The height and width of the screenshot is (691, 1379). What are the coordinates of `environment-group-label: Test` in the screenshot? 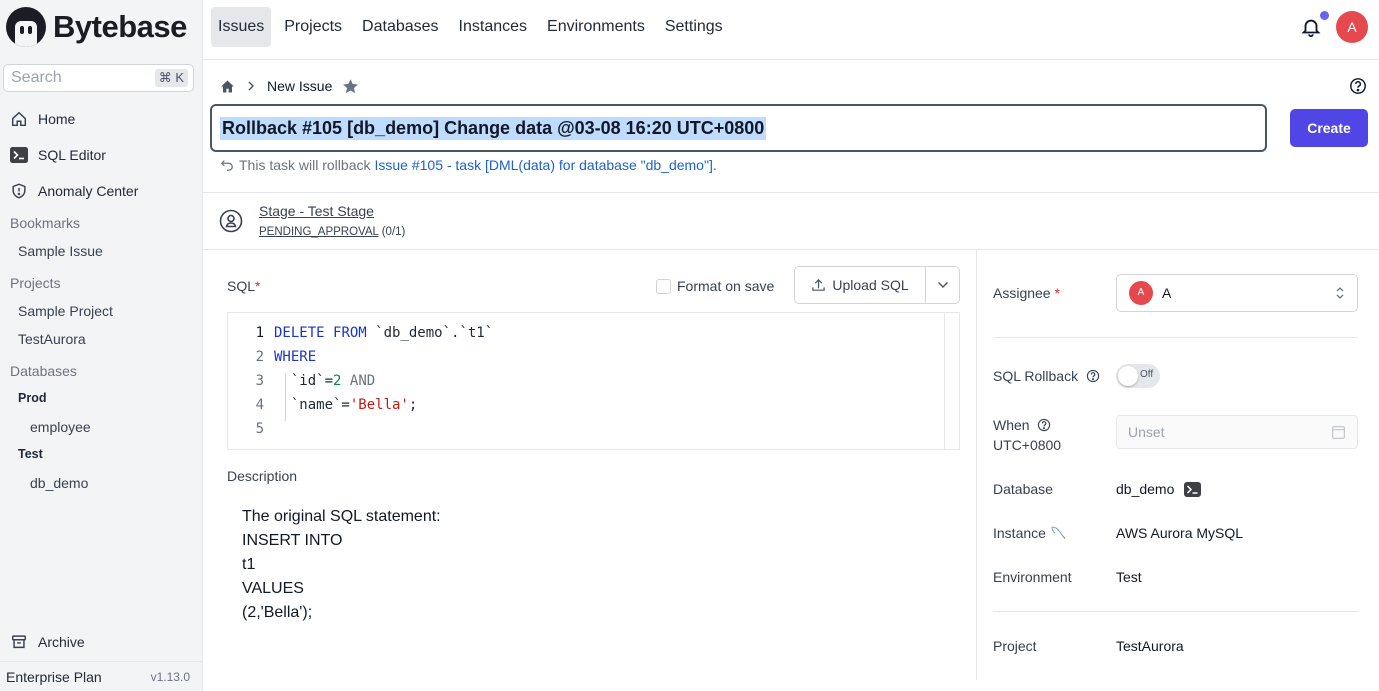 It's located at (30, 454).